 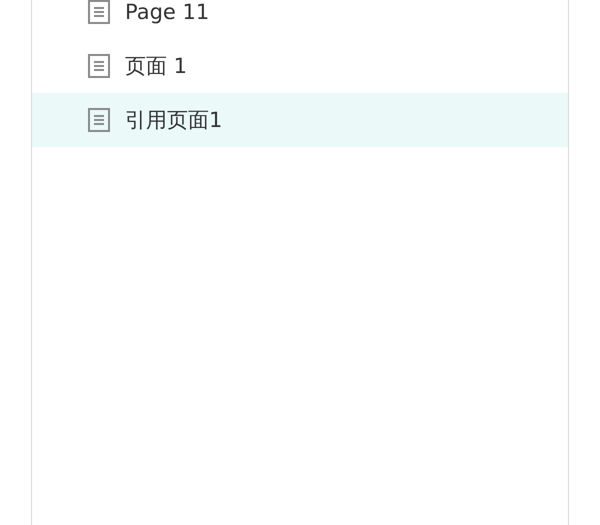 I want to click on page-item: Page 11, so click(x=300, y=19).